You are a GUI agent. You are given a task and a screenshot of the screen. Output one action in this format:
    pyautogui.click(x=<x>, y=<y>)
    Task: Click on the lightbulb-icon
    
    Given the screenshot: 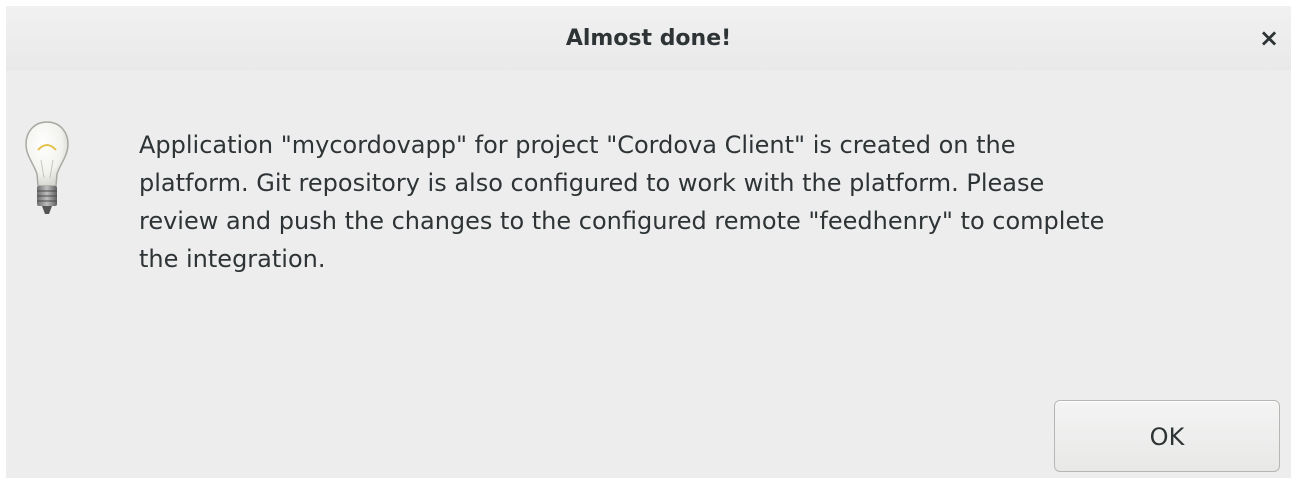 What is the action you would take?
    pyautogui.click(x=47, y=170)
    